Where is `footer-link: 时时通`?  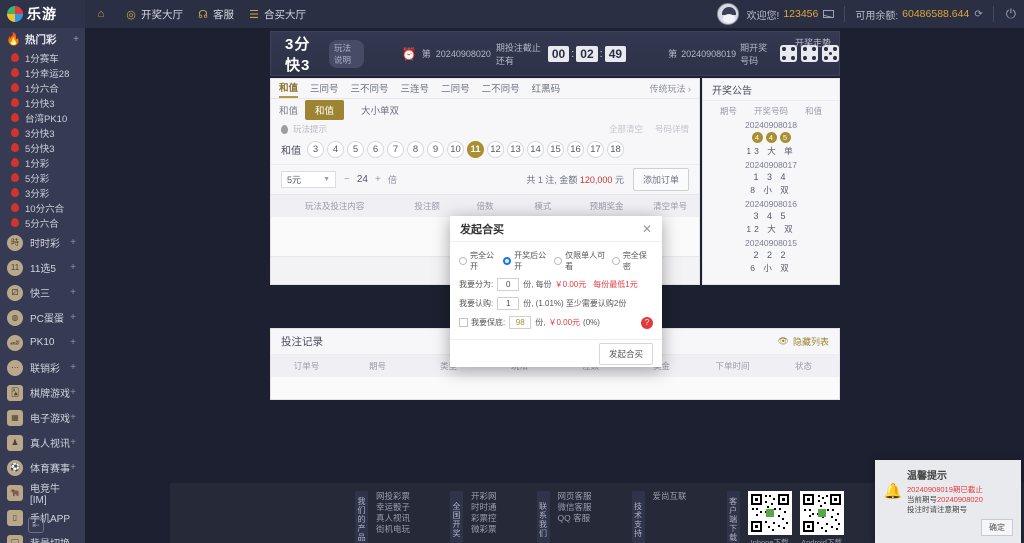 footer-link: 时时通 is located at coordinates (484, 507).